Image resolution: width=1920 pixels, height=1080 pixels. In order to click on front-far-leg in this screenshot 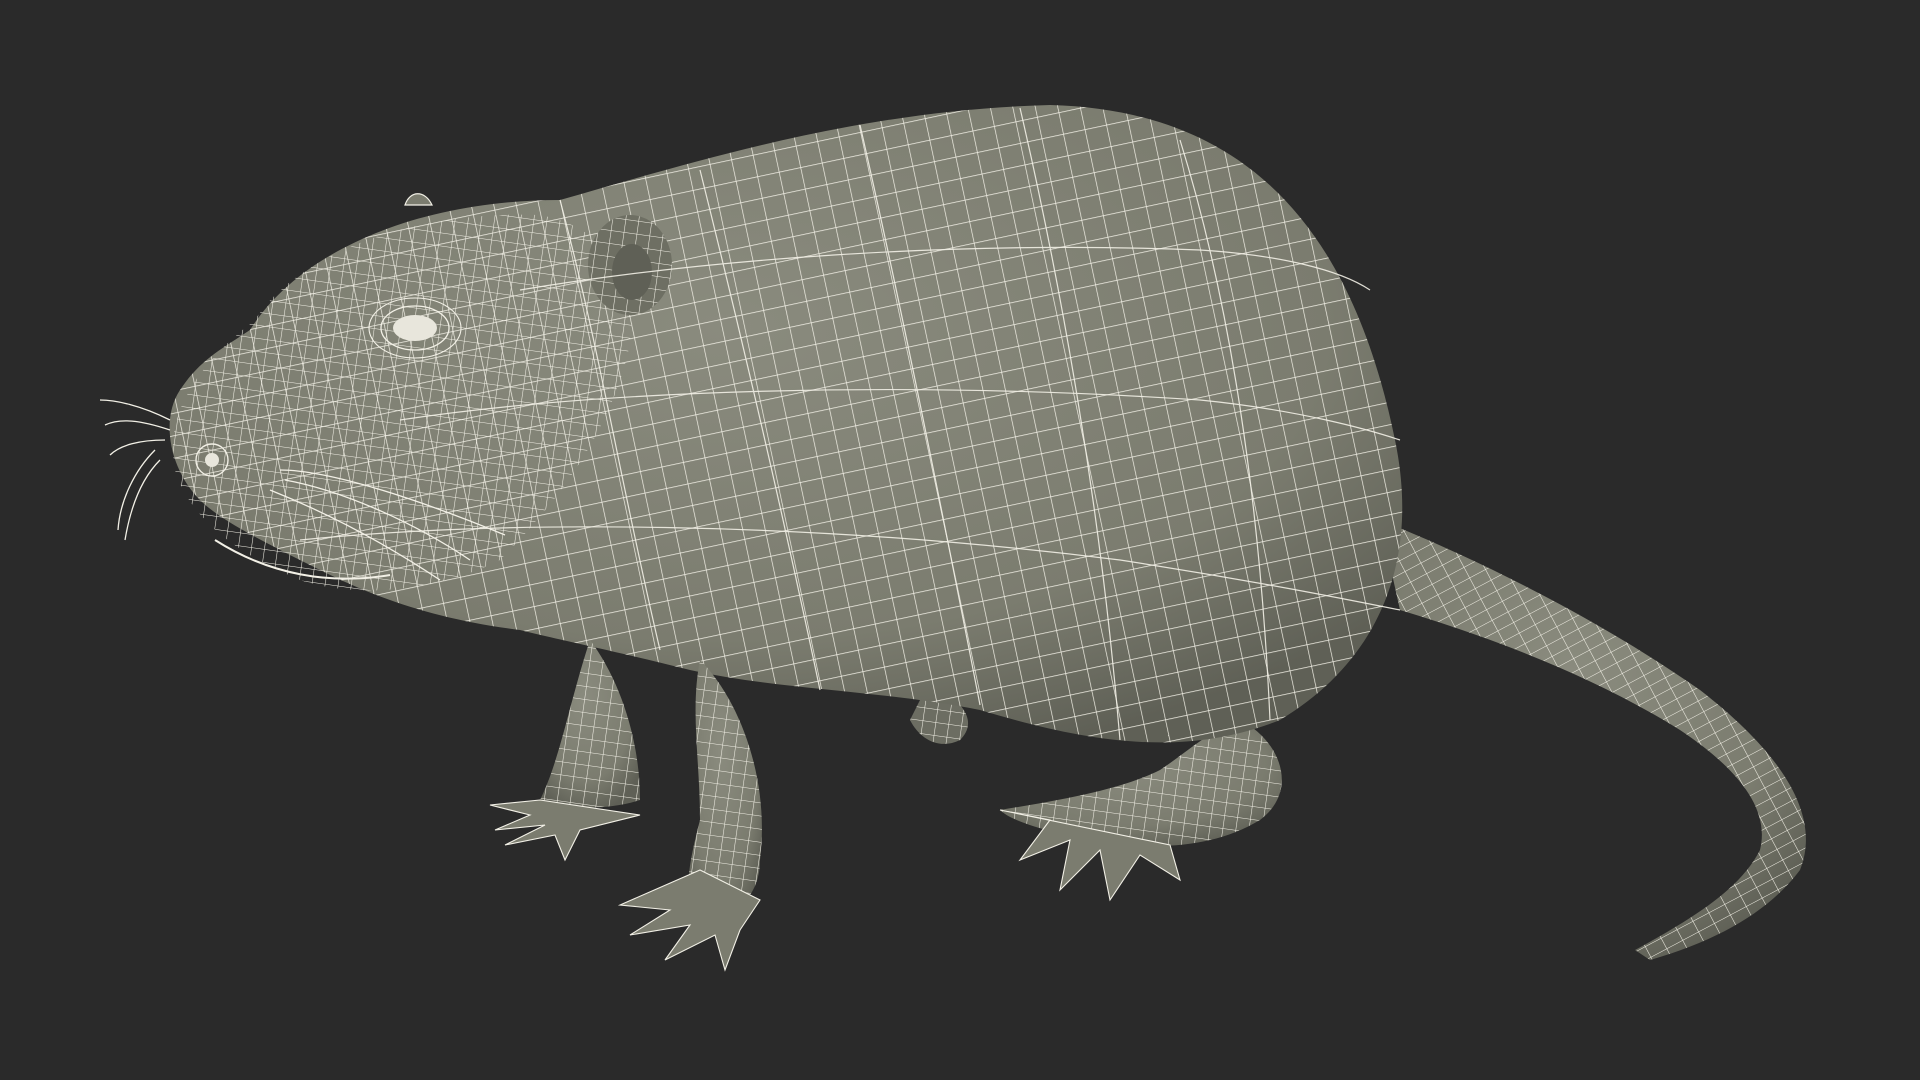, I will do `click(565, 751)`.